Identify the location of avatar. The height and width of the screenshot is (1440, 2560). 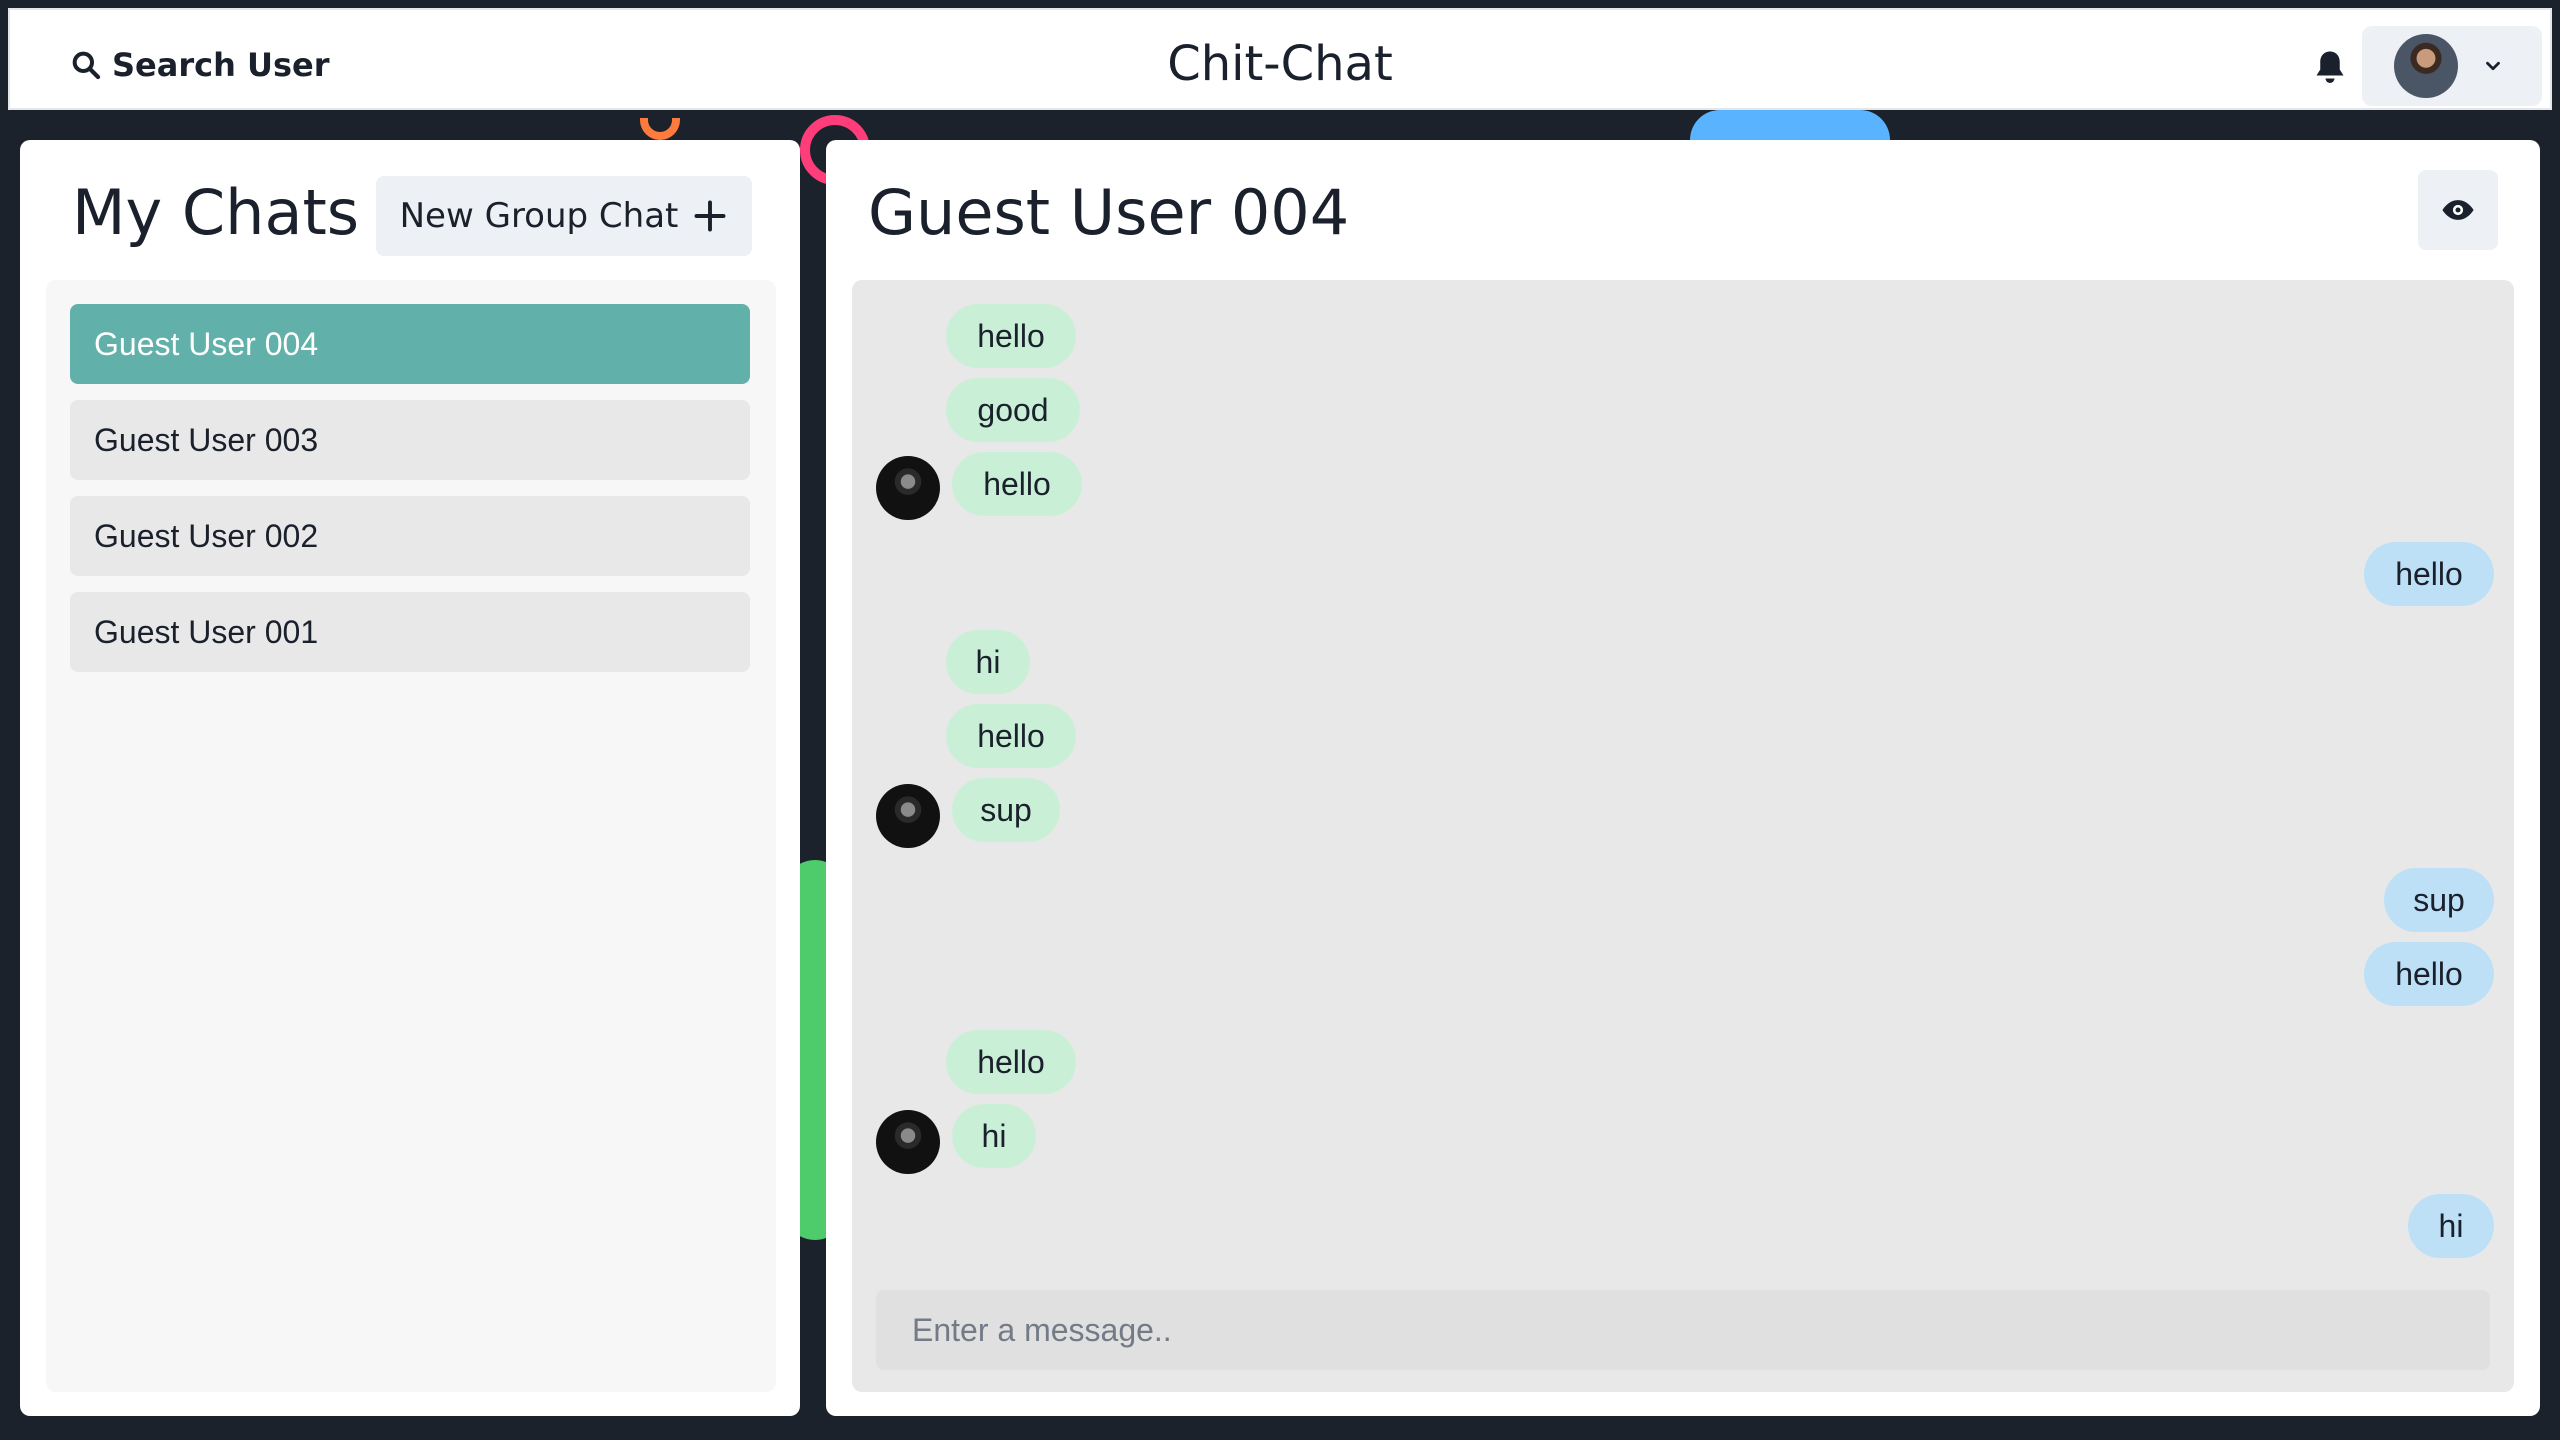
(2426, 66).